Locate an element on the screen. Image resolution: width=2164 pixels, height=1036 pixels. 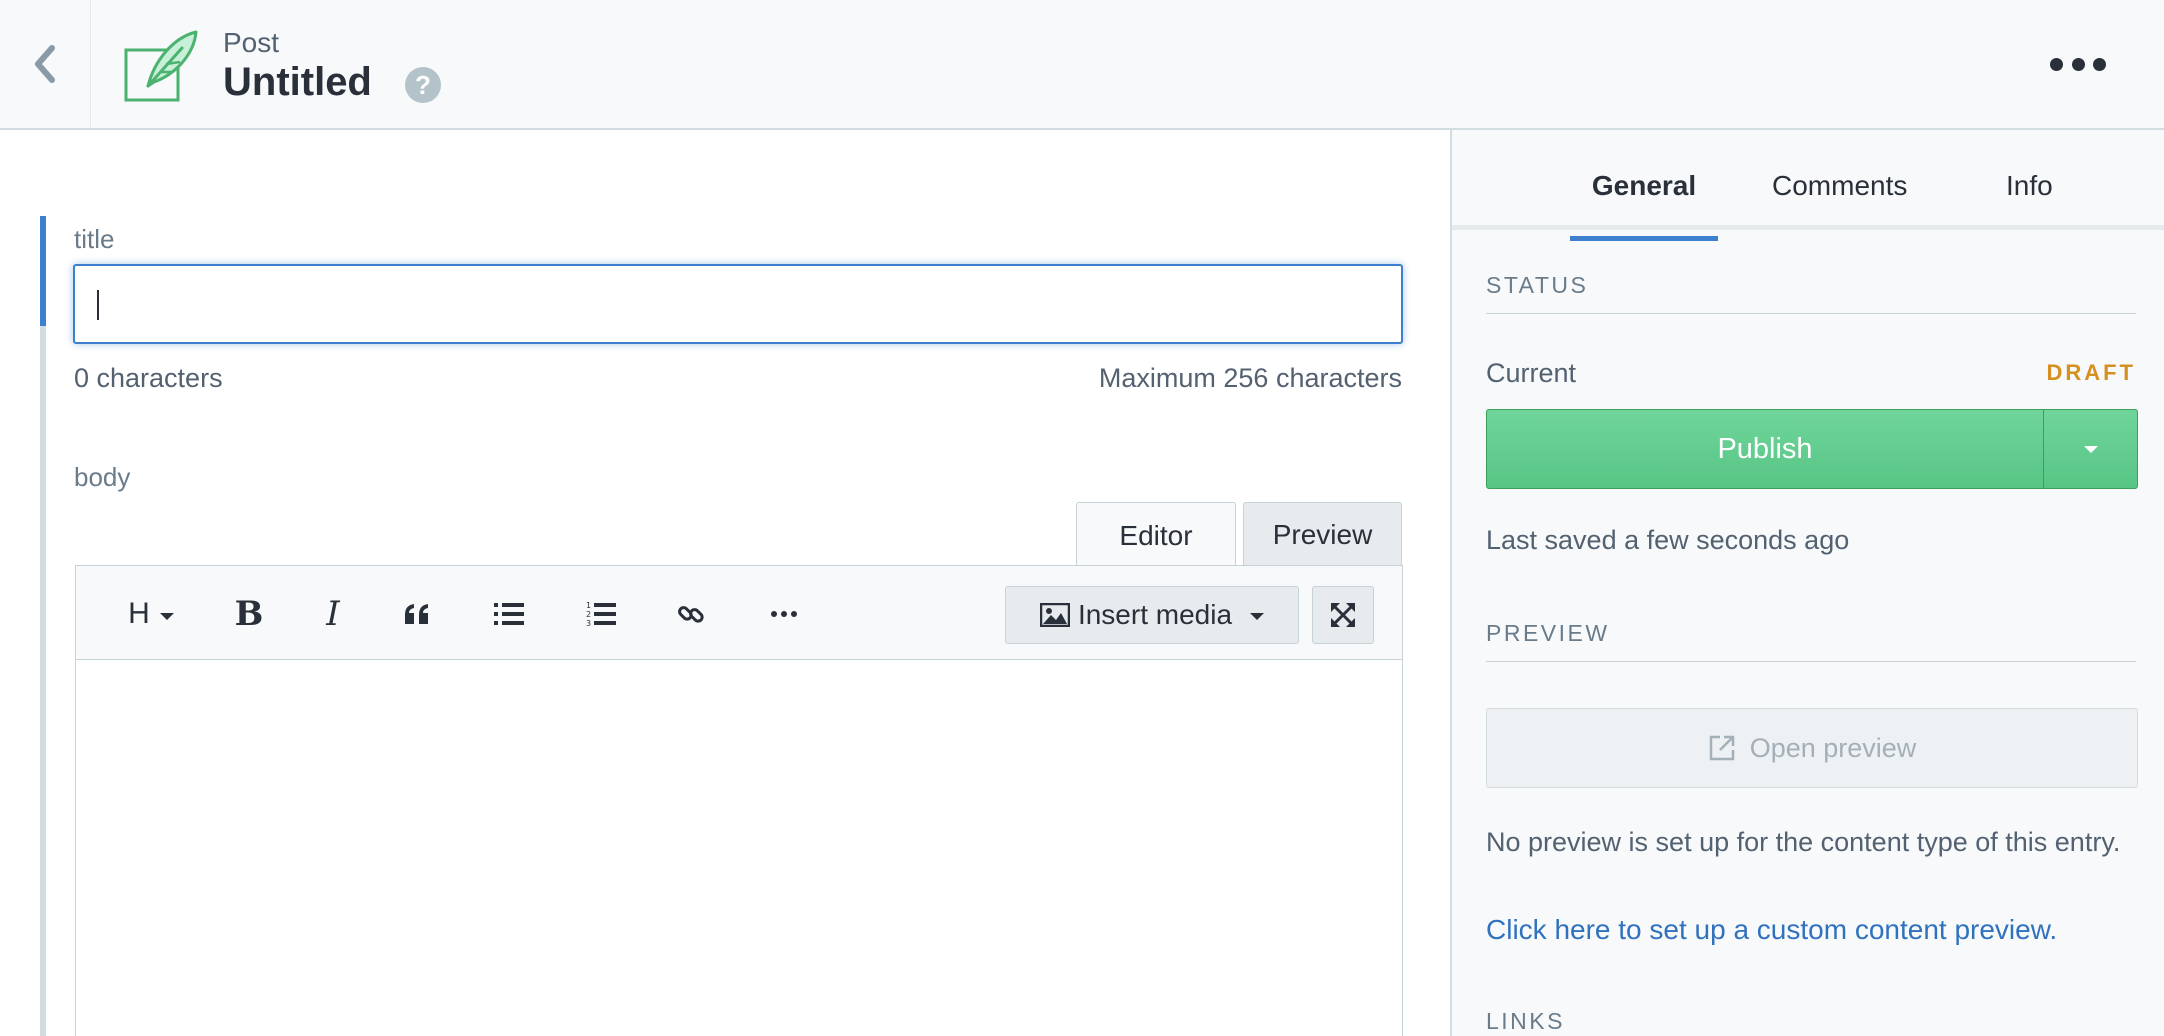
text-cursor is located at coordinates (98, 305).